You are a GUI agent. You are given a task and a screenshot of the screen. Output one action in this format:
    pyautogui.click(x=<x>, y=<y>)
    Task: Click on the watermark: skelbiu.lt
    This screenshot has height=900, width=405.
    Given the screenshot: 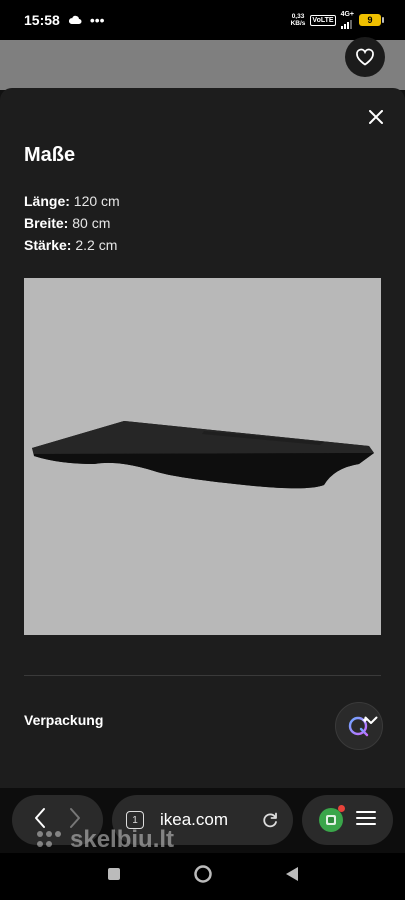 What is the action you would take?
    pyautogui.click(x=104, y=840)
    